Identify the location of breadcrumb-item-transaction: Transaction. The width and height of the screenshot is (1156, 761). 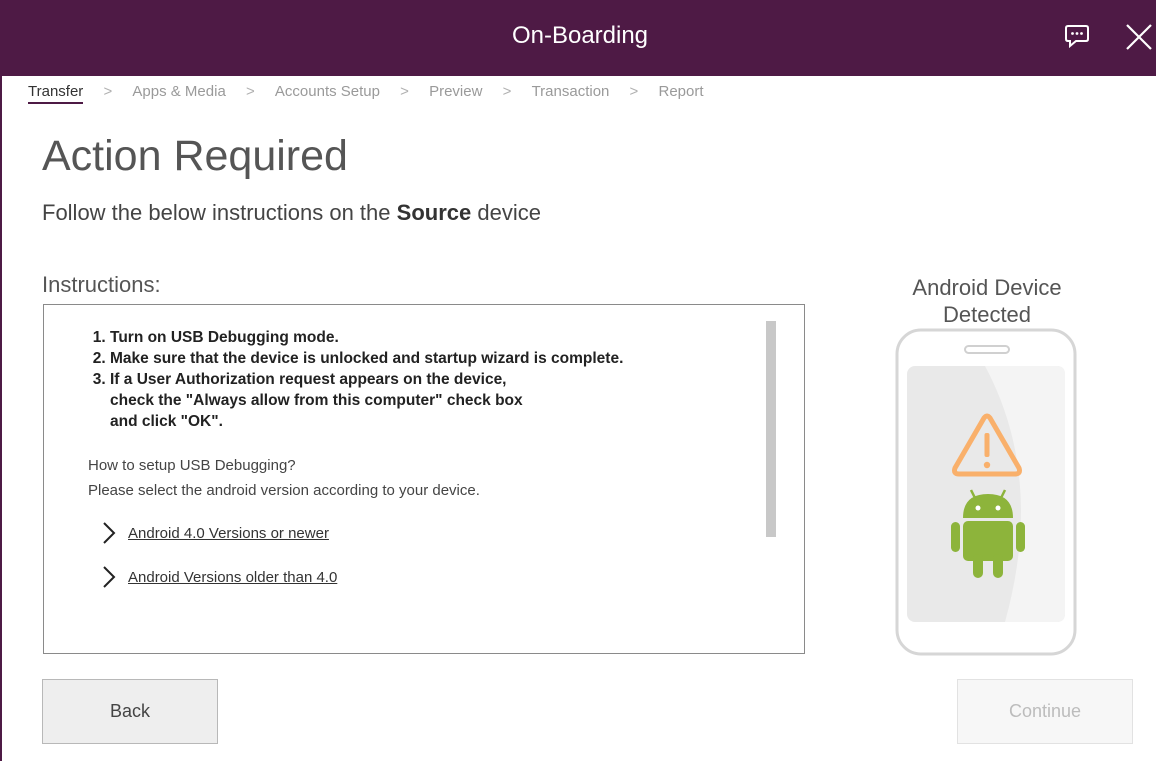
(571, 91).